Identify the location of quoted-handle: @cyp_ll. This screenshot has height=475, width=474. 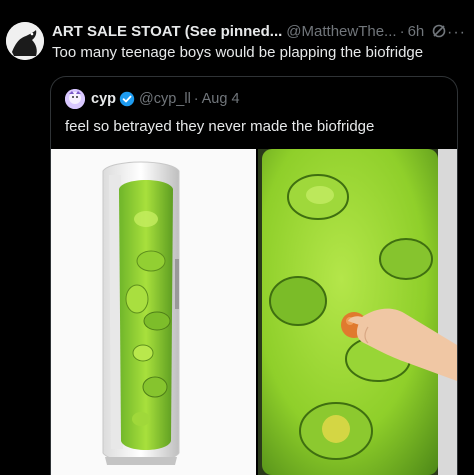
(165, 99).